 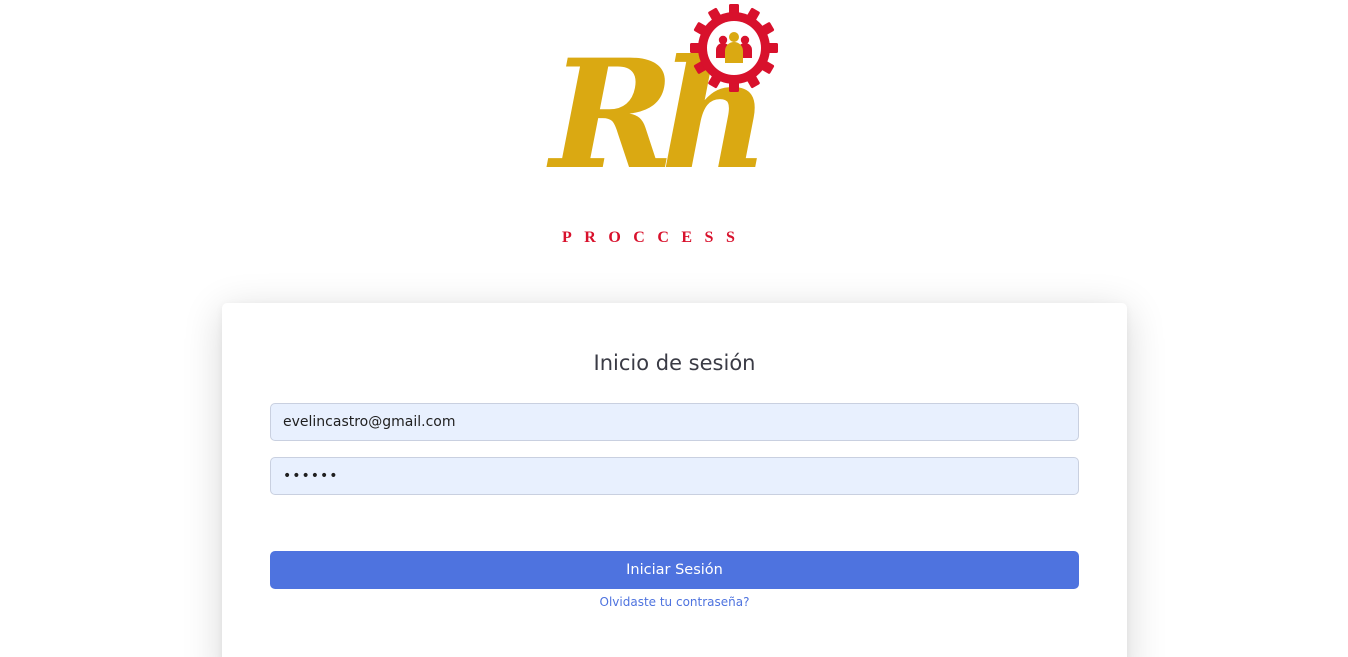 What do you see at coordinates (674, 602) in the screenshot?
I see `forgot-password-link: Olvidaste tu contraseña?` at bounding box center [674, 602].